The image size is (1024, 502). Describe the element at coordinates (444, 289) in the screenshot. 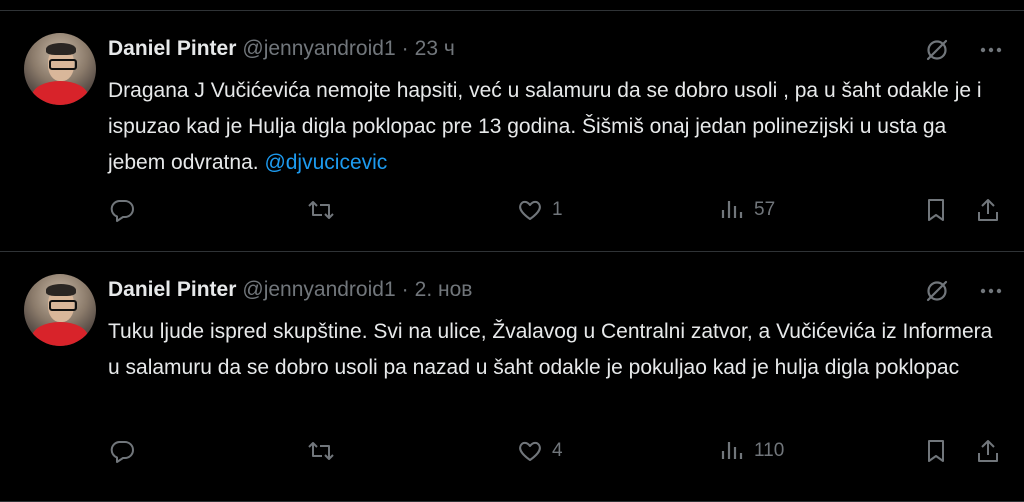

I see `timestamp: 2. нов` at that location.